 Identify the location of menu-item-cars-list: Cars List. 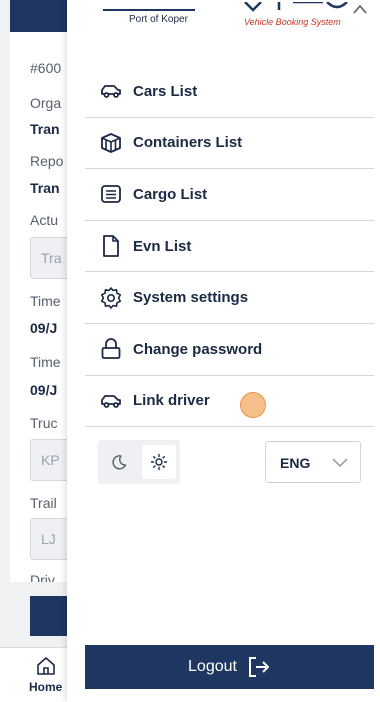
(229, 92).